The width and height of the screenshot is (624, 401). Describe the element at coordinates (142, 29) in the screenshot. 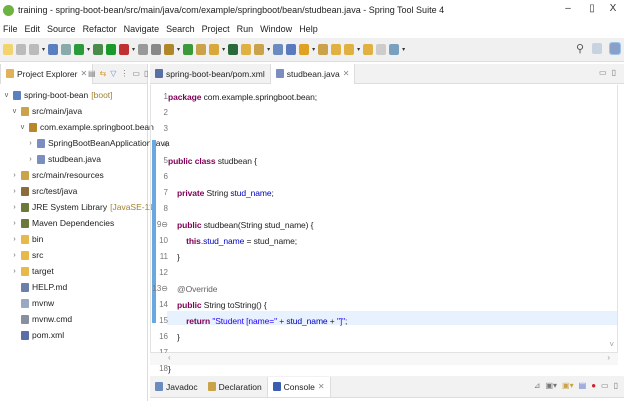

I see `menu-navigate: Navigate` at that location.